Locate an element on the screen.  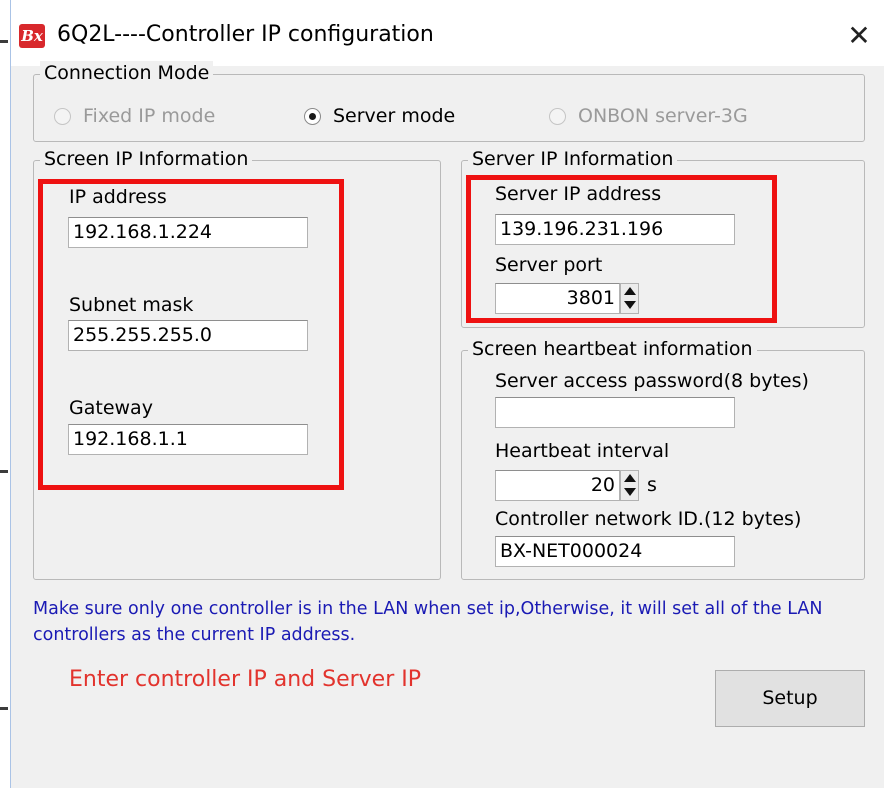
heartbeat-interval-spinner is located at coordinates (629, 485).